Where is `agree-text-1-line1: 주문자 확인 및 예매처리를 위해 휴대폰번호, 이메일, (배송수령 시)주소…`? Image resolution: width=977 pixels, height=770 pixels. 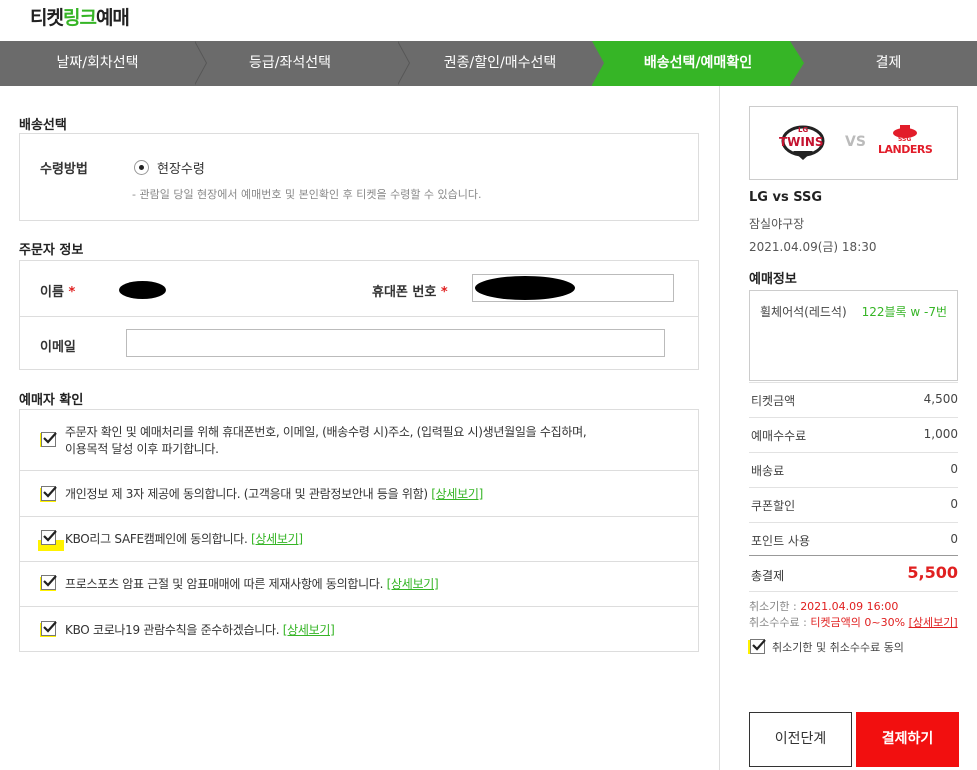 agree-text-1-line1: 주문자 확인 및 예매처리를 위해 휴대폰번호, 이메일, (배송수령 시)주소… is located at coordinates (326, 432).